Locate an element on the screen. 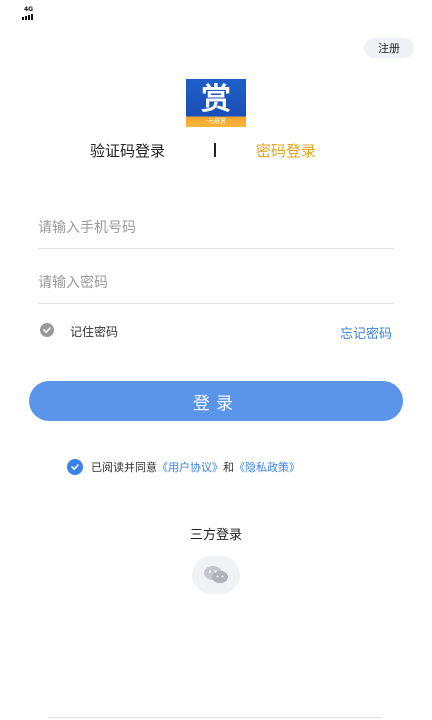 This screenshot has height=720, width=432. network-type-label: 4G is located at coordinates (29, 9).